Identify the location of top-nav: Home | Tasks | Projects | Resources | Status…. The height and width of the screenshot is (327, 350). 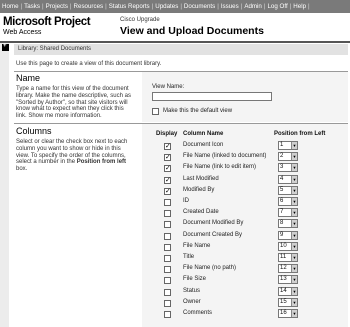
(175, 6).